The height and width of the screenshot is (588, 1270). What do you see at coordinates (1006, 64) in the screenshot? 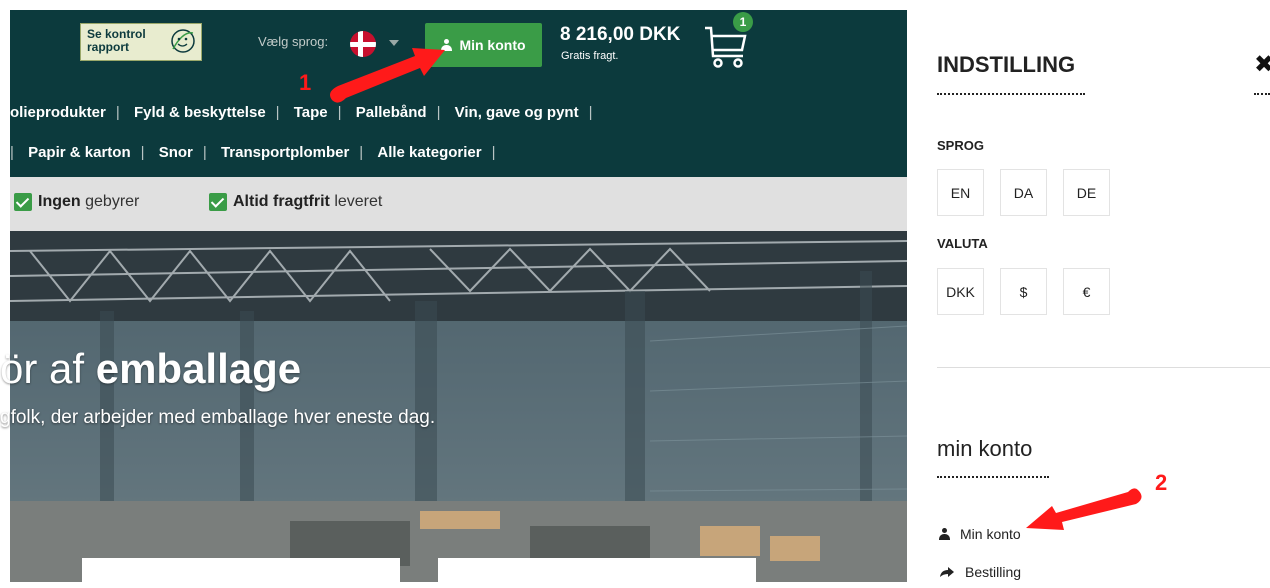
I see `settings-title: INDSTILLING` at bounding box center [1006, 64].